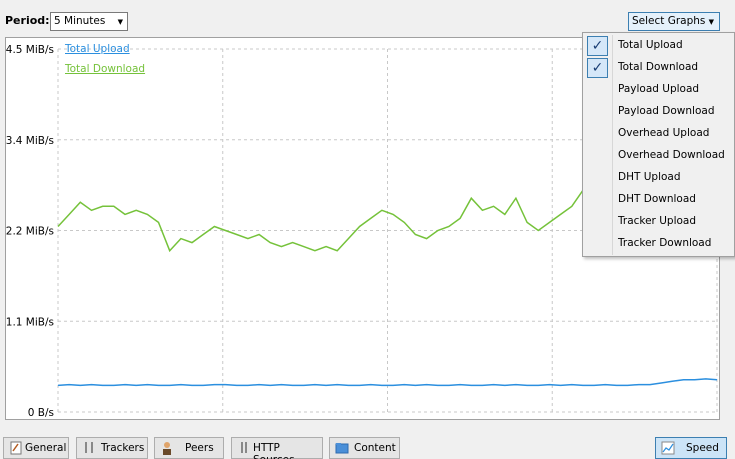  Describe the element at coordinates (650, 45) in the screenshot. I see `menu-item-label: Total Upload` at that location.